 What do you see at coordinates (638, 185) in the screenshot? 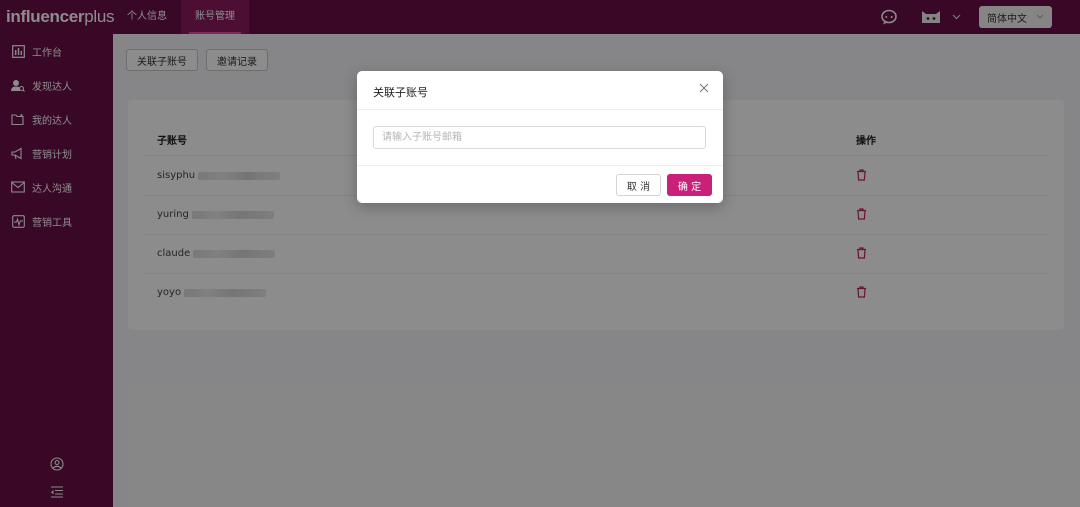
I see `cancel-button: 取 消` at bounding box center [638, 185].